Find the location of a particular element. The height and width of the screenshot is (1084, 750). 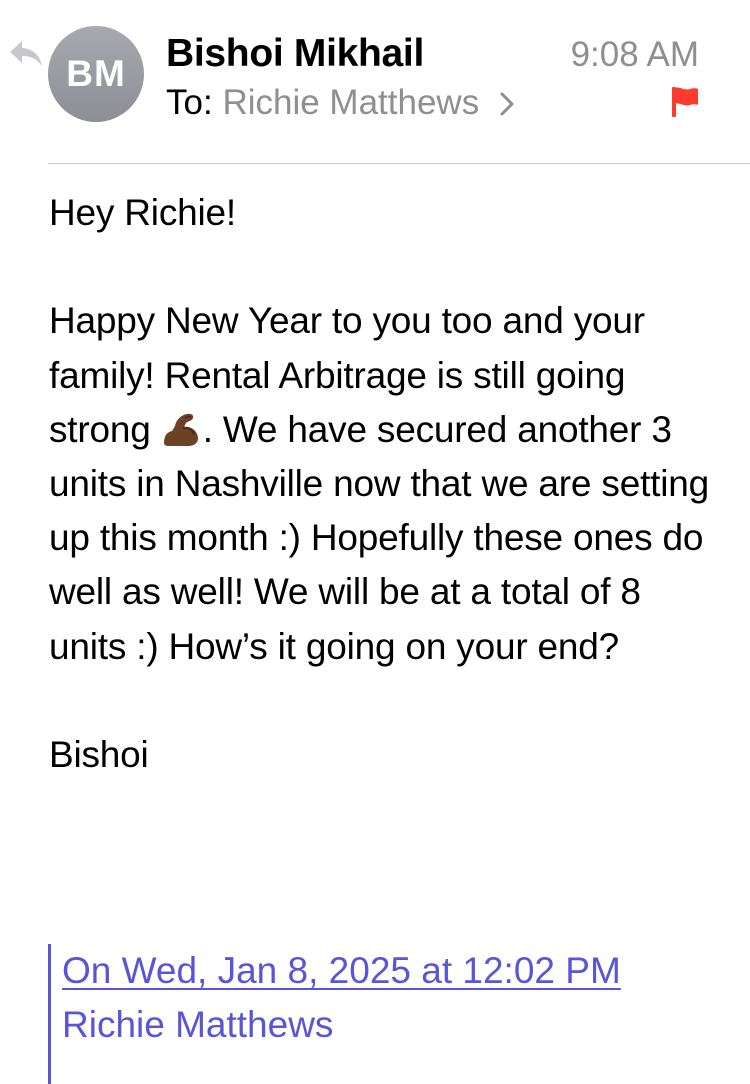

reply-arrow-icon is located at coordinates (26, 54).